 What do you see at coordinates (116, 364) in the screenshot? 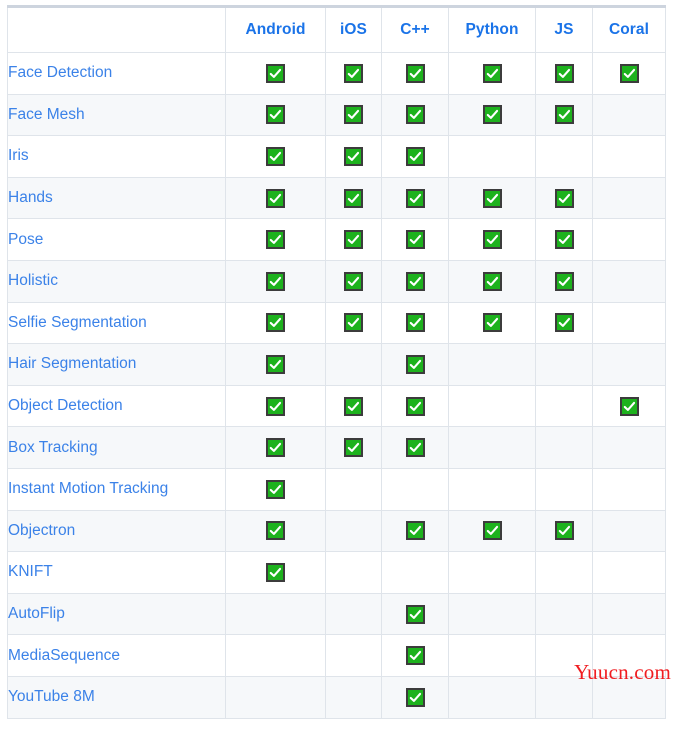
I see `solution-name-cell: Hair Segmentation` at bounding box center [116, 364].